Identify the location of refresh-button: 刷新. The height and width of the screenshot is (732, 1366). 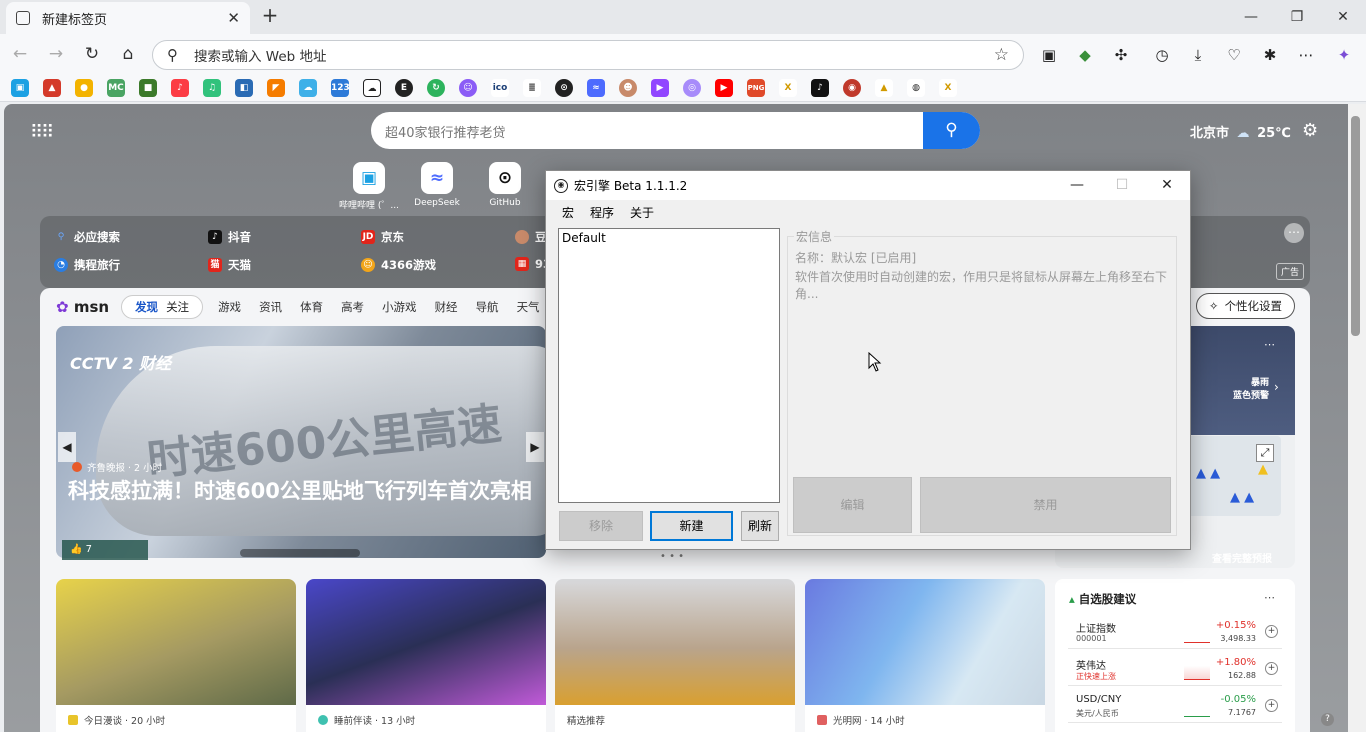
(760, 526).